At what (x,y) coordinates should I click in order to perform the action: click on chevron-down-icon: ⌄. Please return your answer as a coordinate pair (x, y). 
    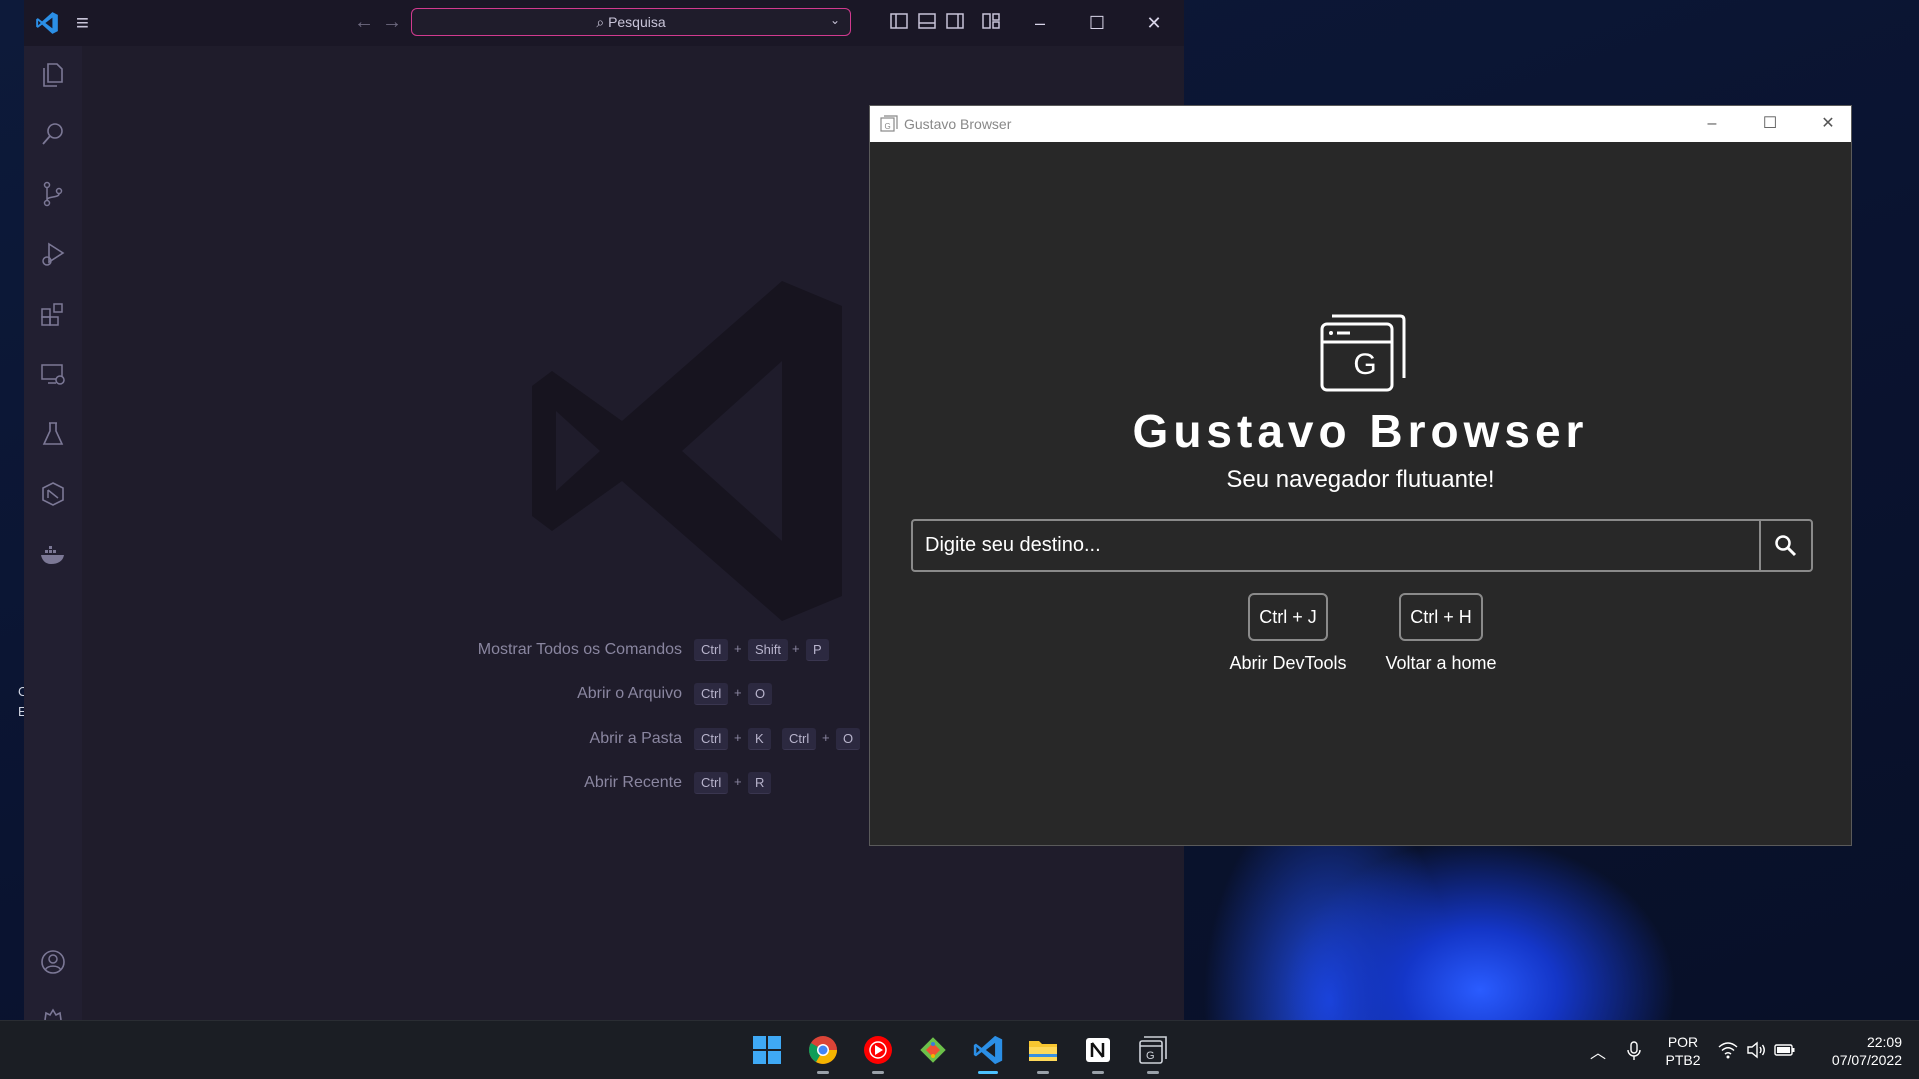
    Looking at the image, I should click on (837, 20).